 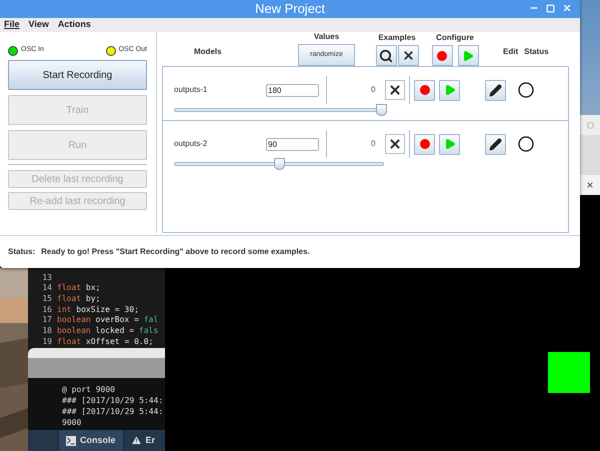 I want to click on line-number: 13, so click(x=47, y=278).